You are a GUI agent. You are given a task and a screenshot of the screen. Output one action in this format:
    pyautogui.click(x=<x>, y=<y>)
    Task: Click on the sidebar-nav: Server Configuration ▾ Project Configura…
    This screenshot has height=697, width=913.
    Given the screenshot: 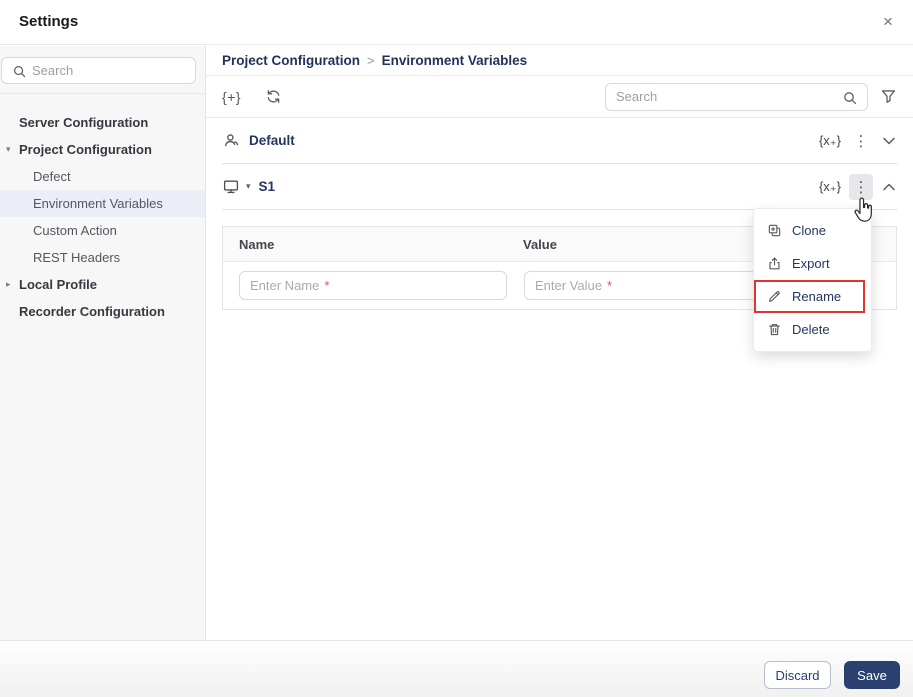 What is the action you would take?
    pyautogui.click(x=102, y=209)
    